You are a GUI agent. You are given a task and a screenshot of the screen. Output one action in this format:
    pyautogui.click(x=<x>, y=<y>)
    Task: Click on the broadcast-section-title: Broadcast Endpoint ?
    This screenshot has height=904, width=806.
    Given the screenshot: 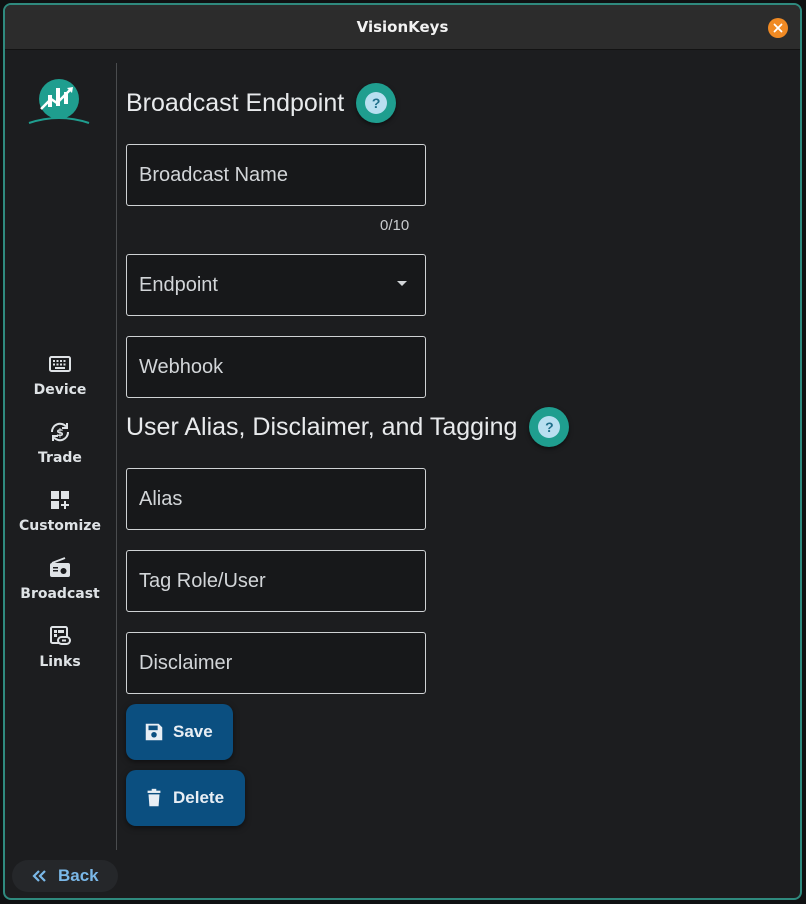 What is the action you would take?
    pyautogui.click(x=261, y=103)
    